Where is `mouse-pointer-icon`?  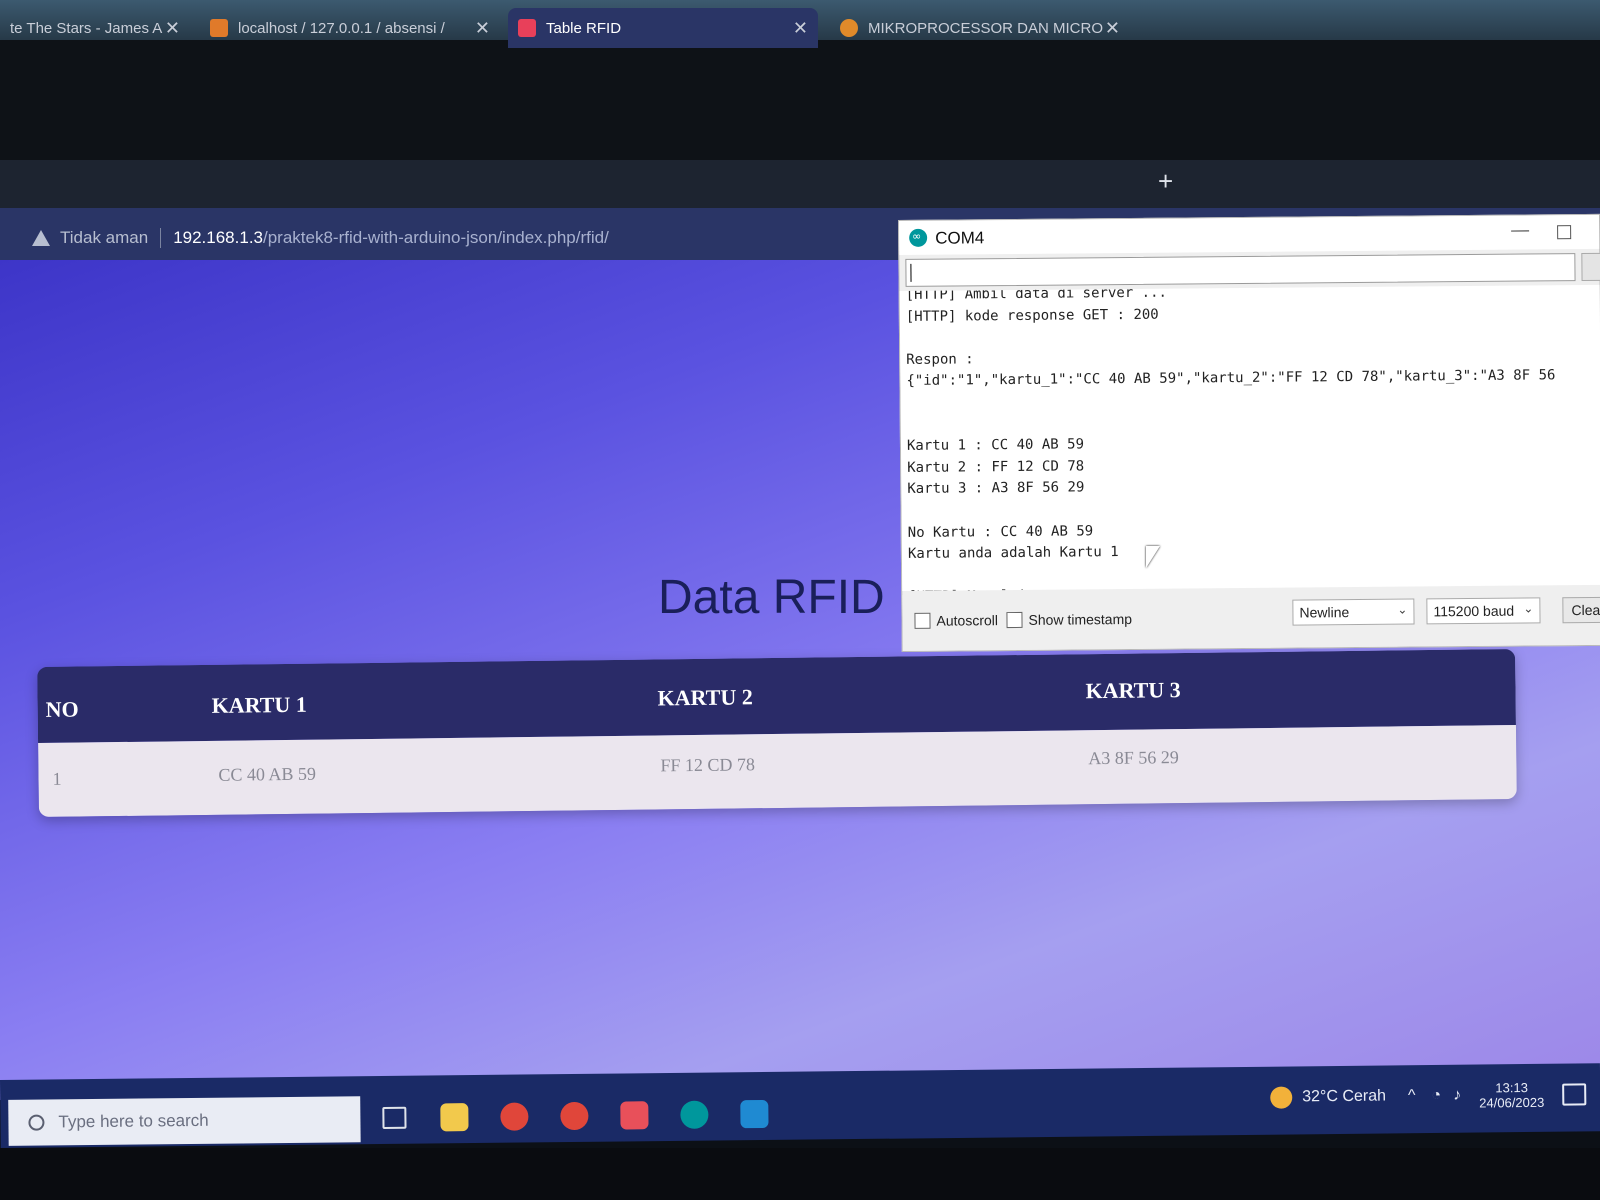 mouse-pointer-icon is located at coordinates (1153, 557).